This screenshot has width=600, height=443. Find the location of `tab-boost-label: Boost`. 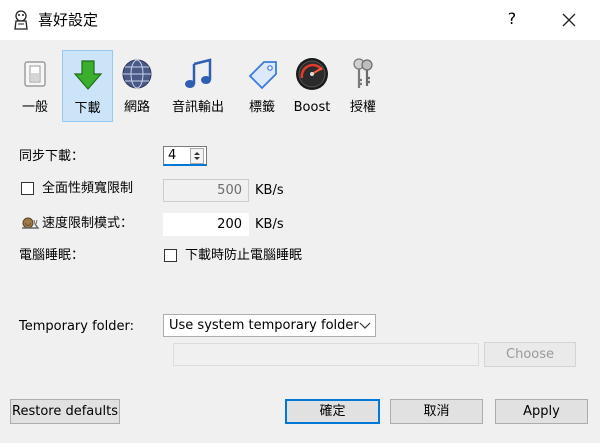

tab-boost-label: Boost is located at coordinates (312, 107).